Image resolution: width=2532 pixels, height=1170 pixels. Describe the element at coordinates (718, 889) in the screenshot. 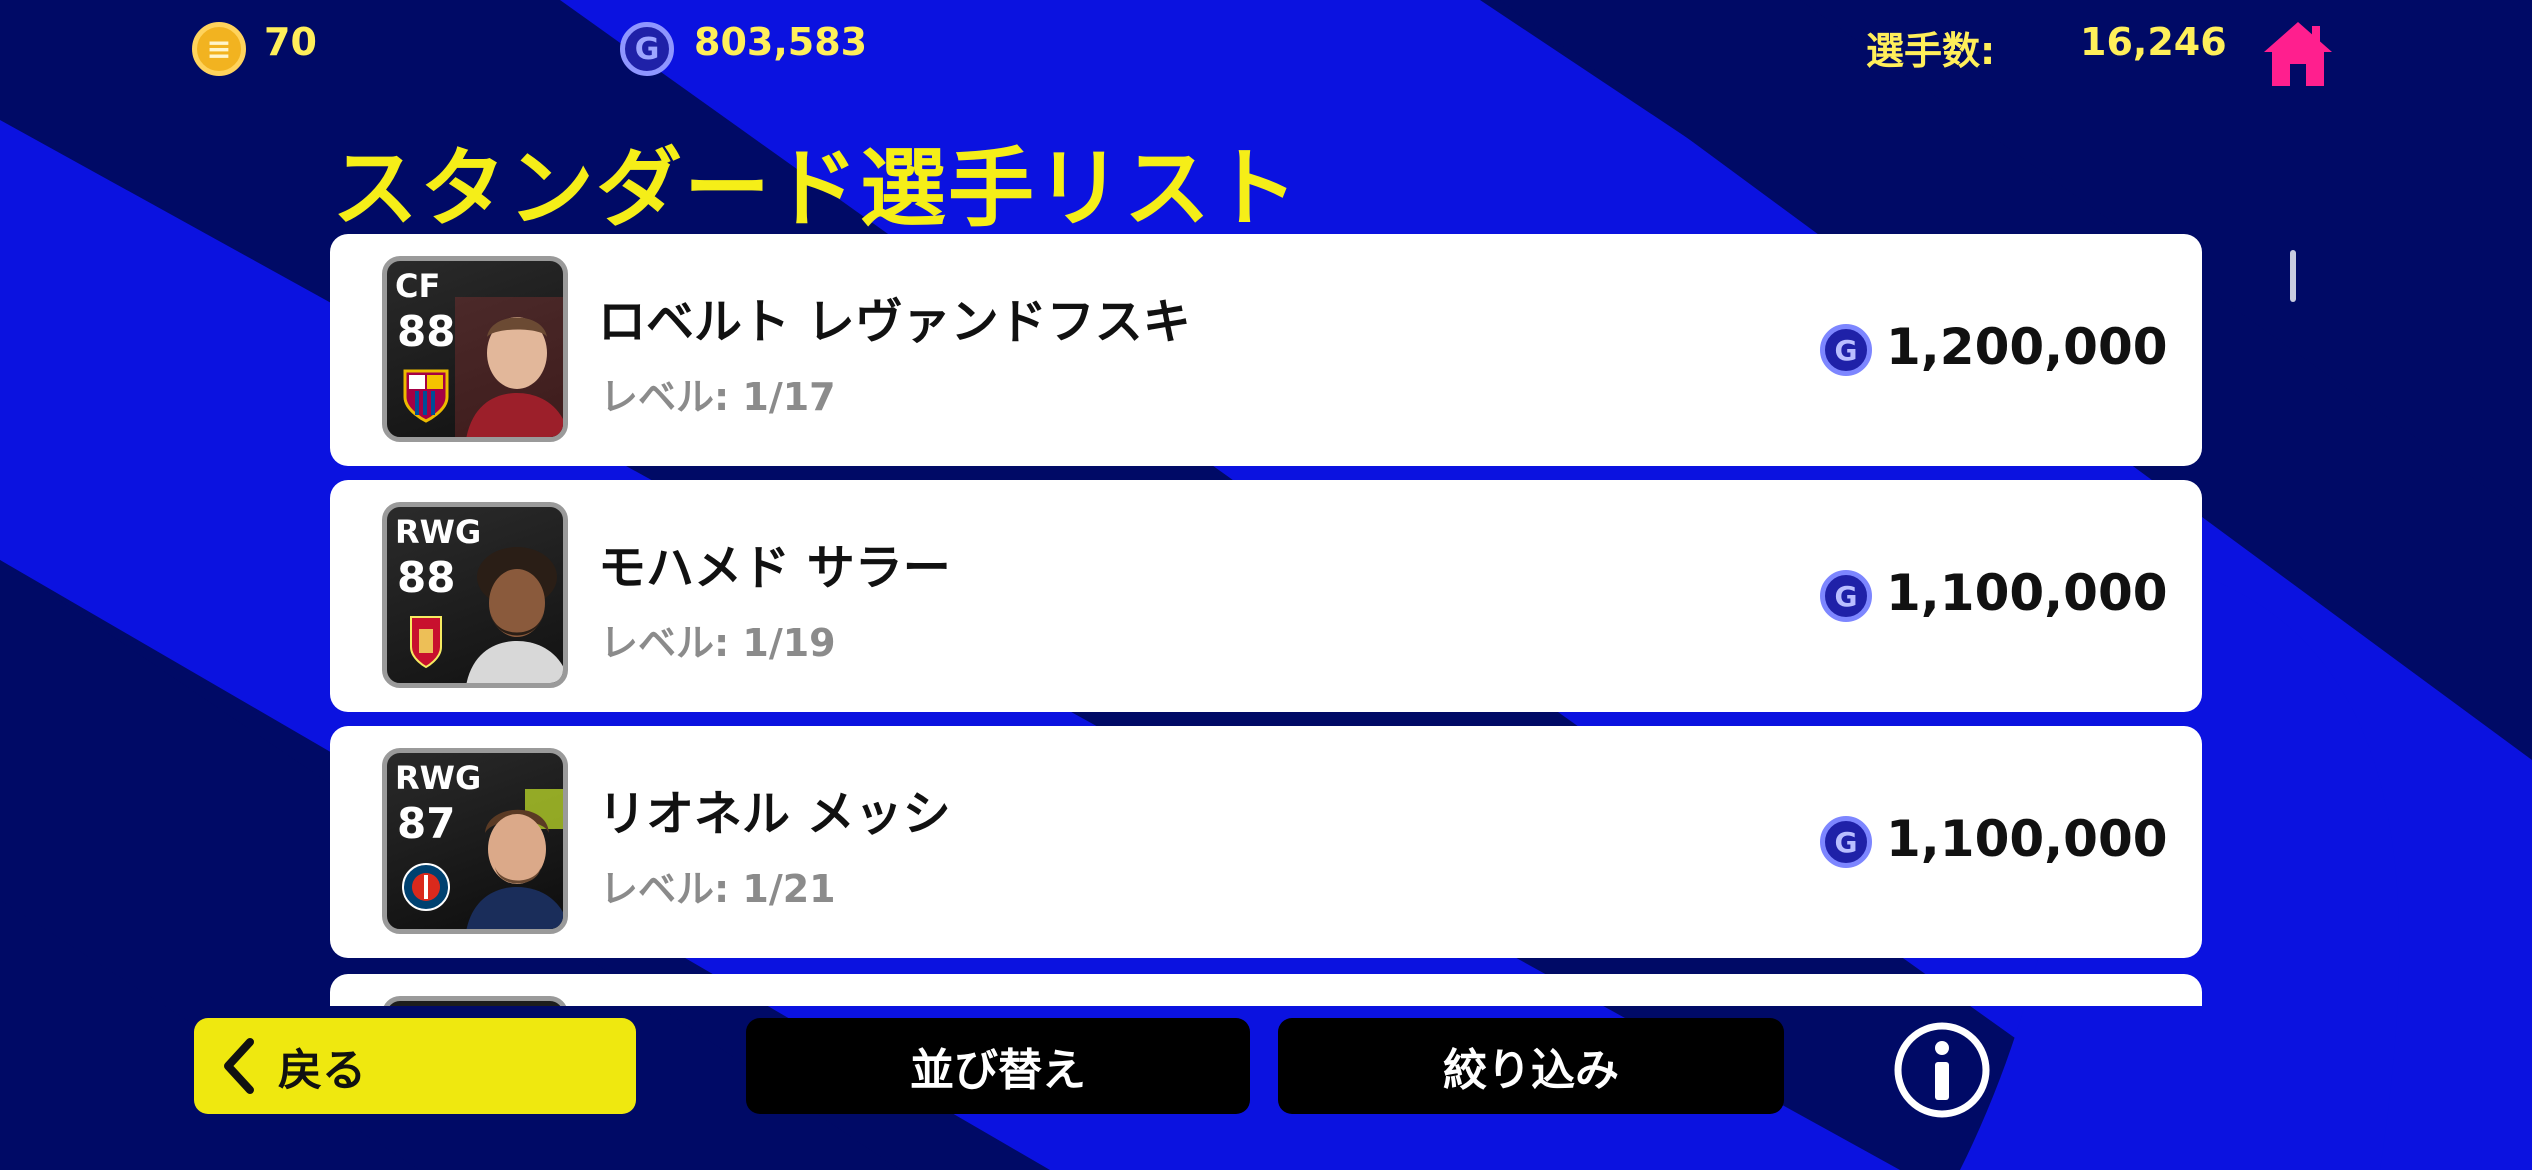

I see `player-level: レベル: 1/21` at that location.